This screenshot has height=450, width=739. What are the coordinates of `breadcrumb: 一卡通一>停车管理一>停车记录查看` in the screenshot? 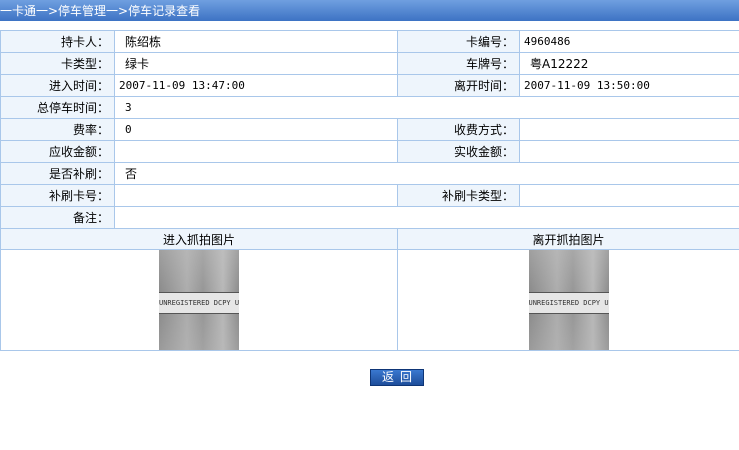 It's located at (100, 11).